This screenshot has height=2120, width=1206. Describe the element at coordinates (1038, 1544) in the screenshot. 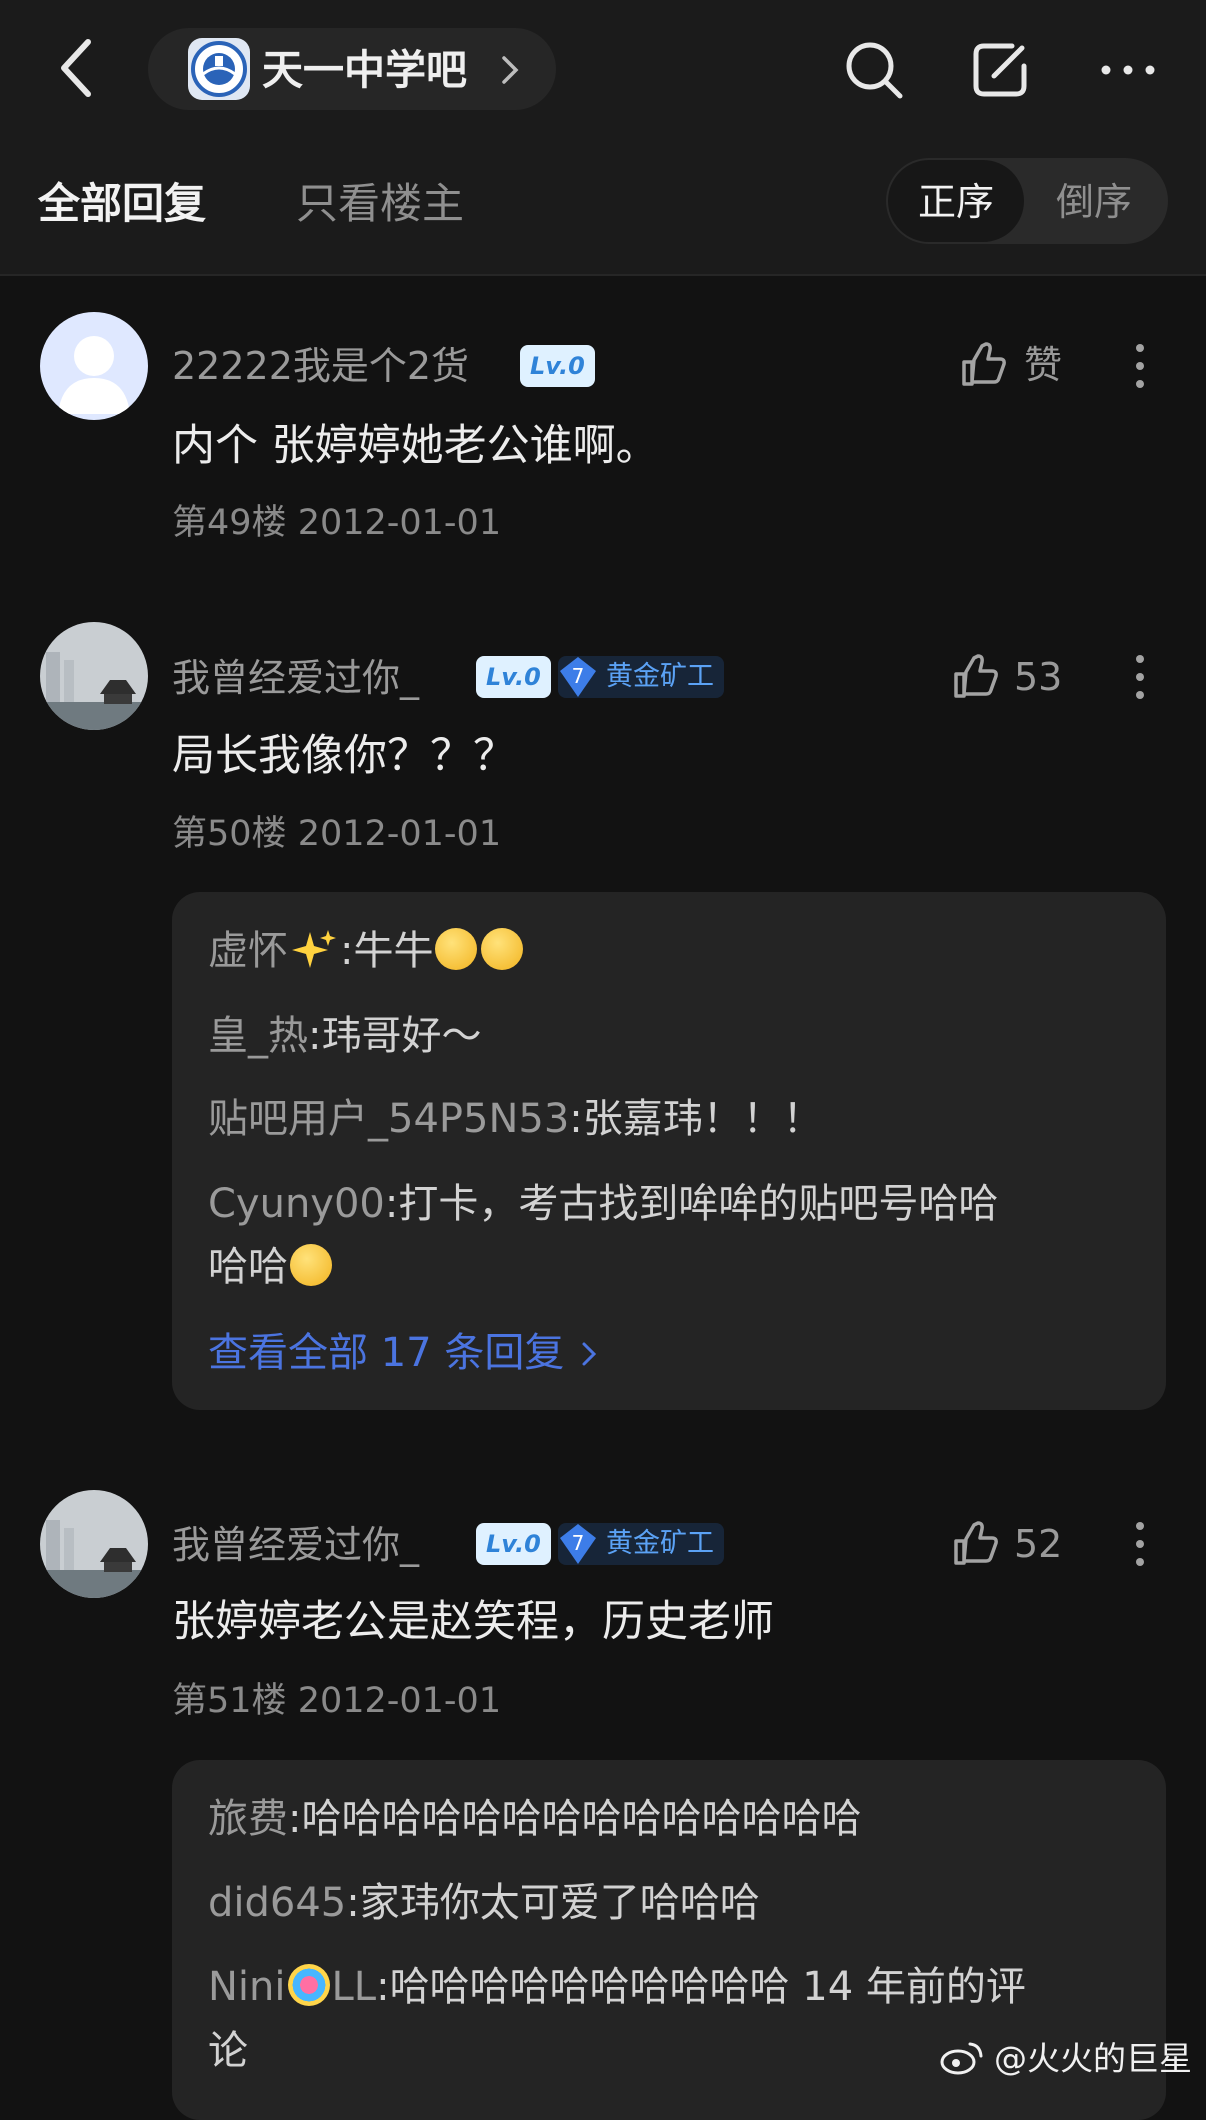

I see `like-count: 52` at that location.